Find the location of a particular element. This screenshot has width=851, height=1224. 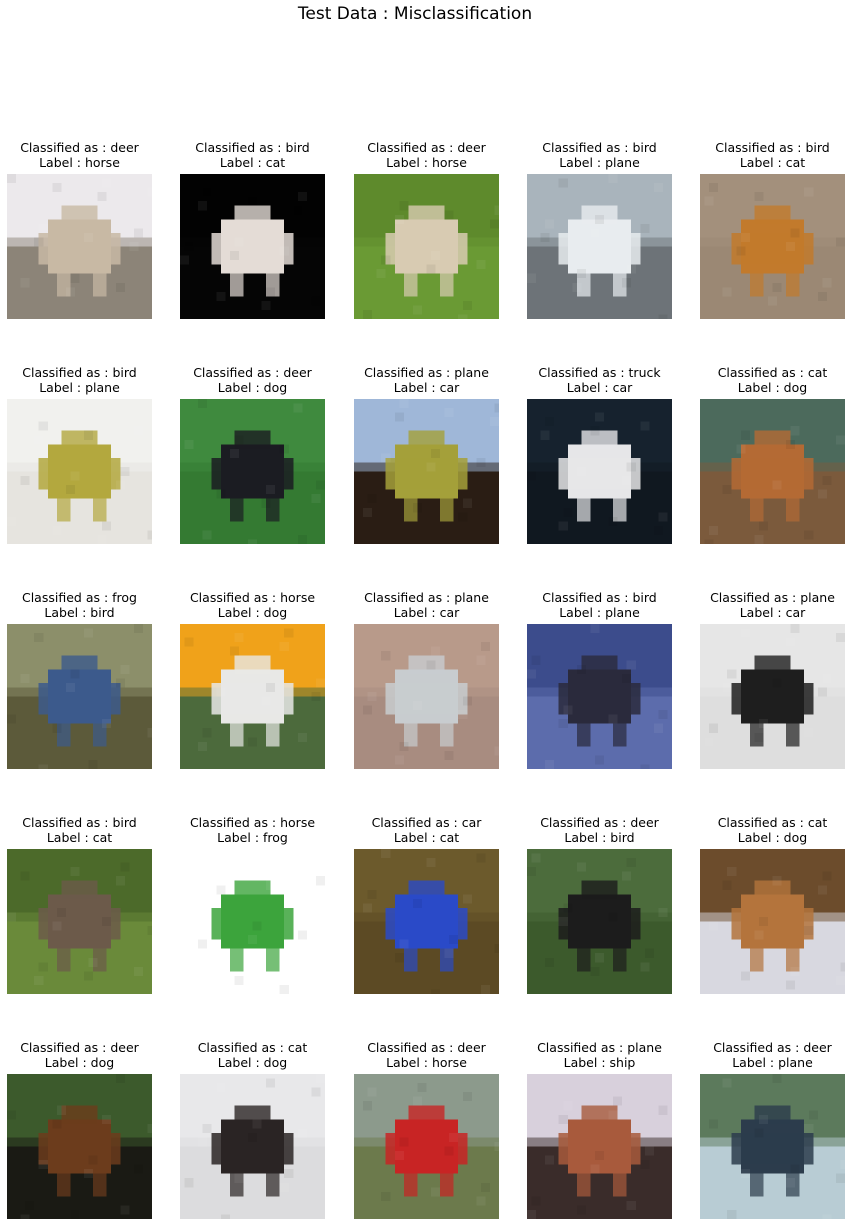

cell-caption: Classified as : horse Label : frog is located at coordinates (252, 830).